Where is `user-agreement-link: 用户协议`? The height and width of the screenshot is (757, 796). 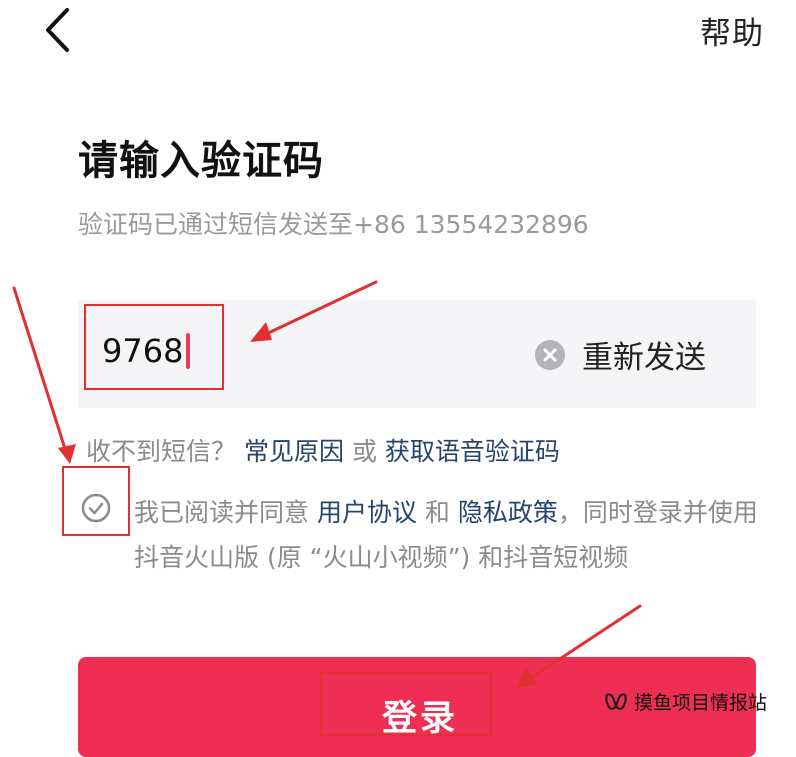 user-agreement-link: 用户协议 is located at coordinates (367, 512).